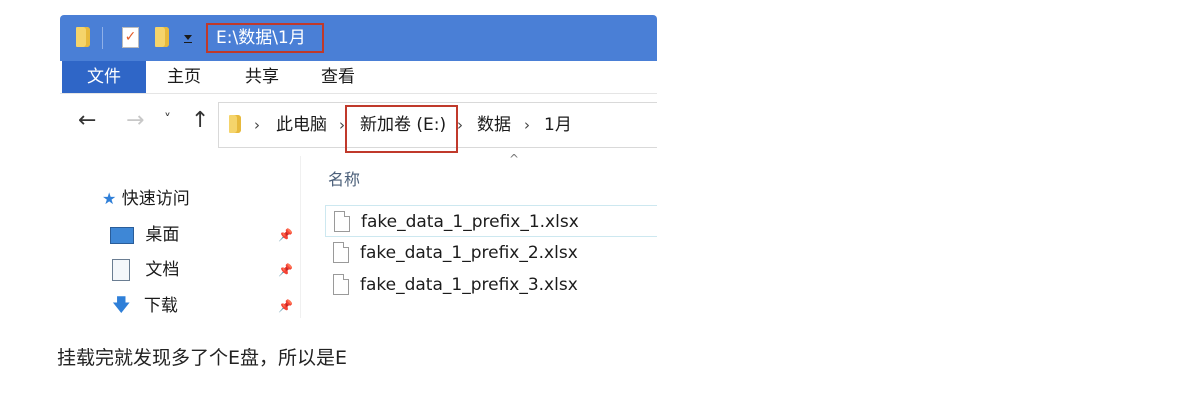  What do you see at coordinates (235, 124) in the screenshot?
I see `address-folder-icon` at bounding box center [235, 124].